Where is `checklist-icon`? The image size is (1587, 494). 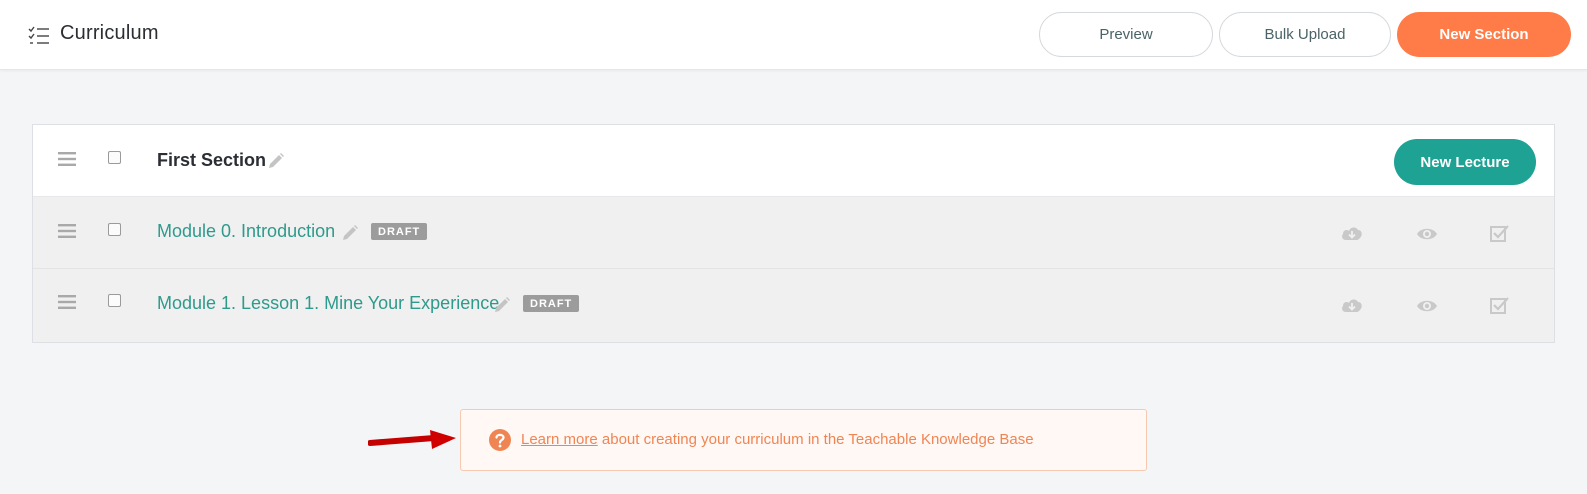
checklist-icon is located at coordinates (38, 35).